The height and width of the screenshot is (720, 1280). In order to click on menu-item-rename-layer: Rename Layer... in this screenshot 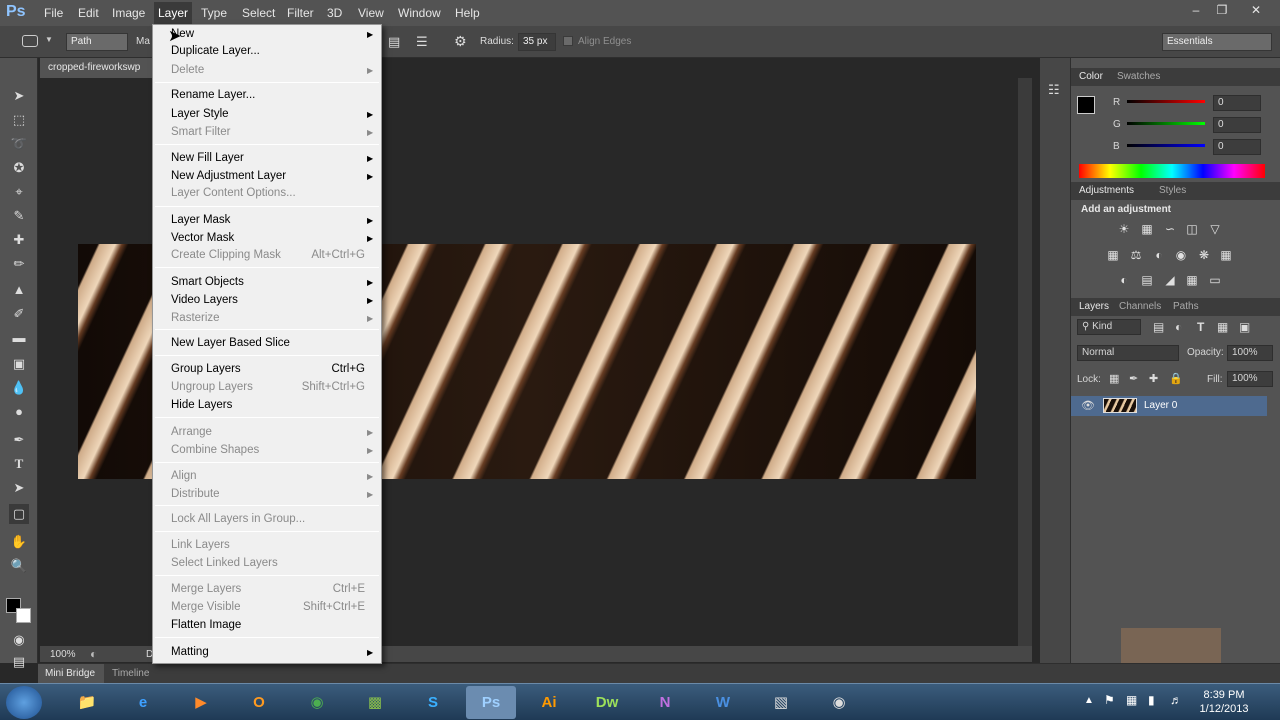, I will do `click(271, 95)`.